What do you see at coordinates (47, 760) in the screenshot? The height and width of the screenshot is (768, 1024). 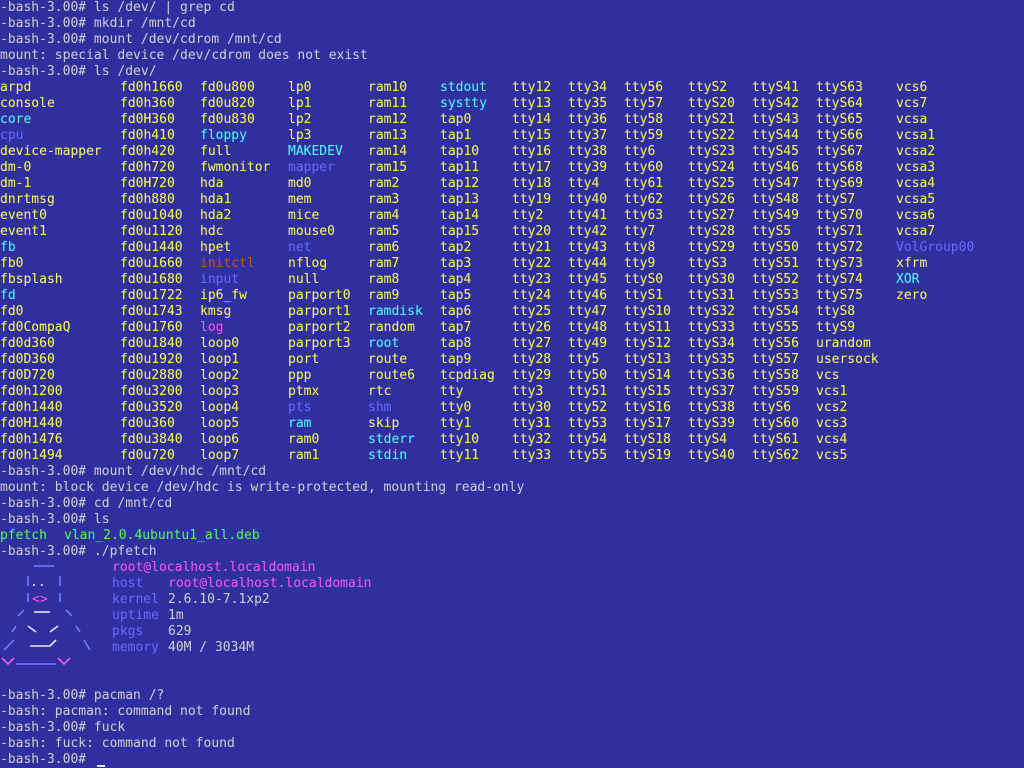 I see `command-prompt: -bash-3.00#` at bounding box center [47, 760].